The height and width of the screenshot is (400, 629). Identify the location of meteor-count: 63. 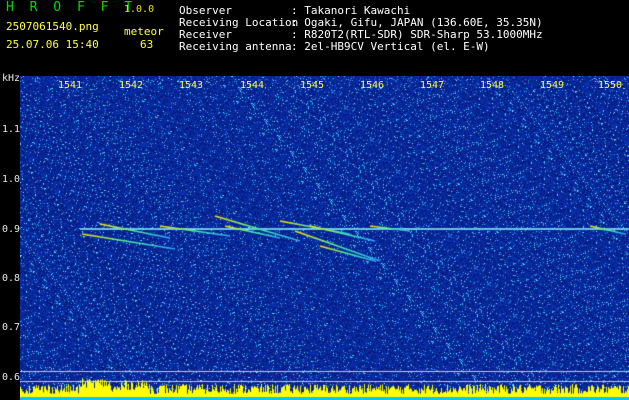
(147, 44).